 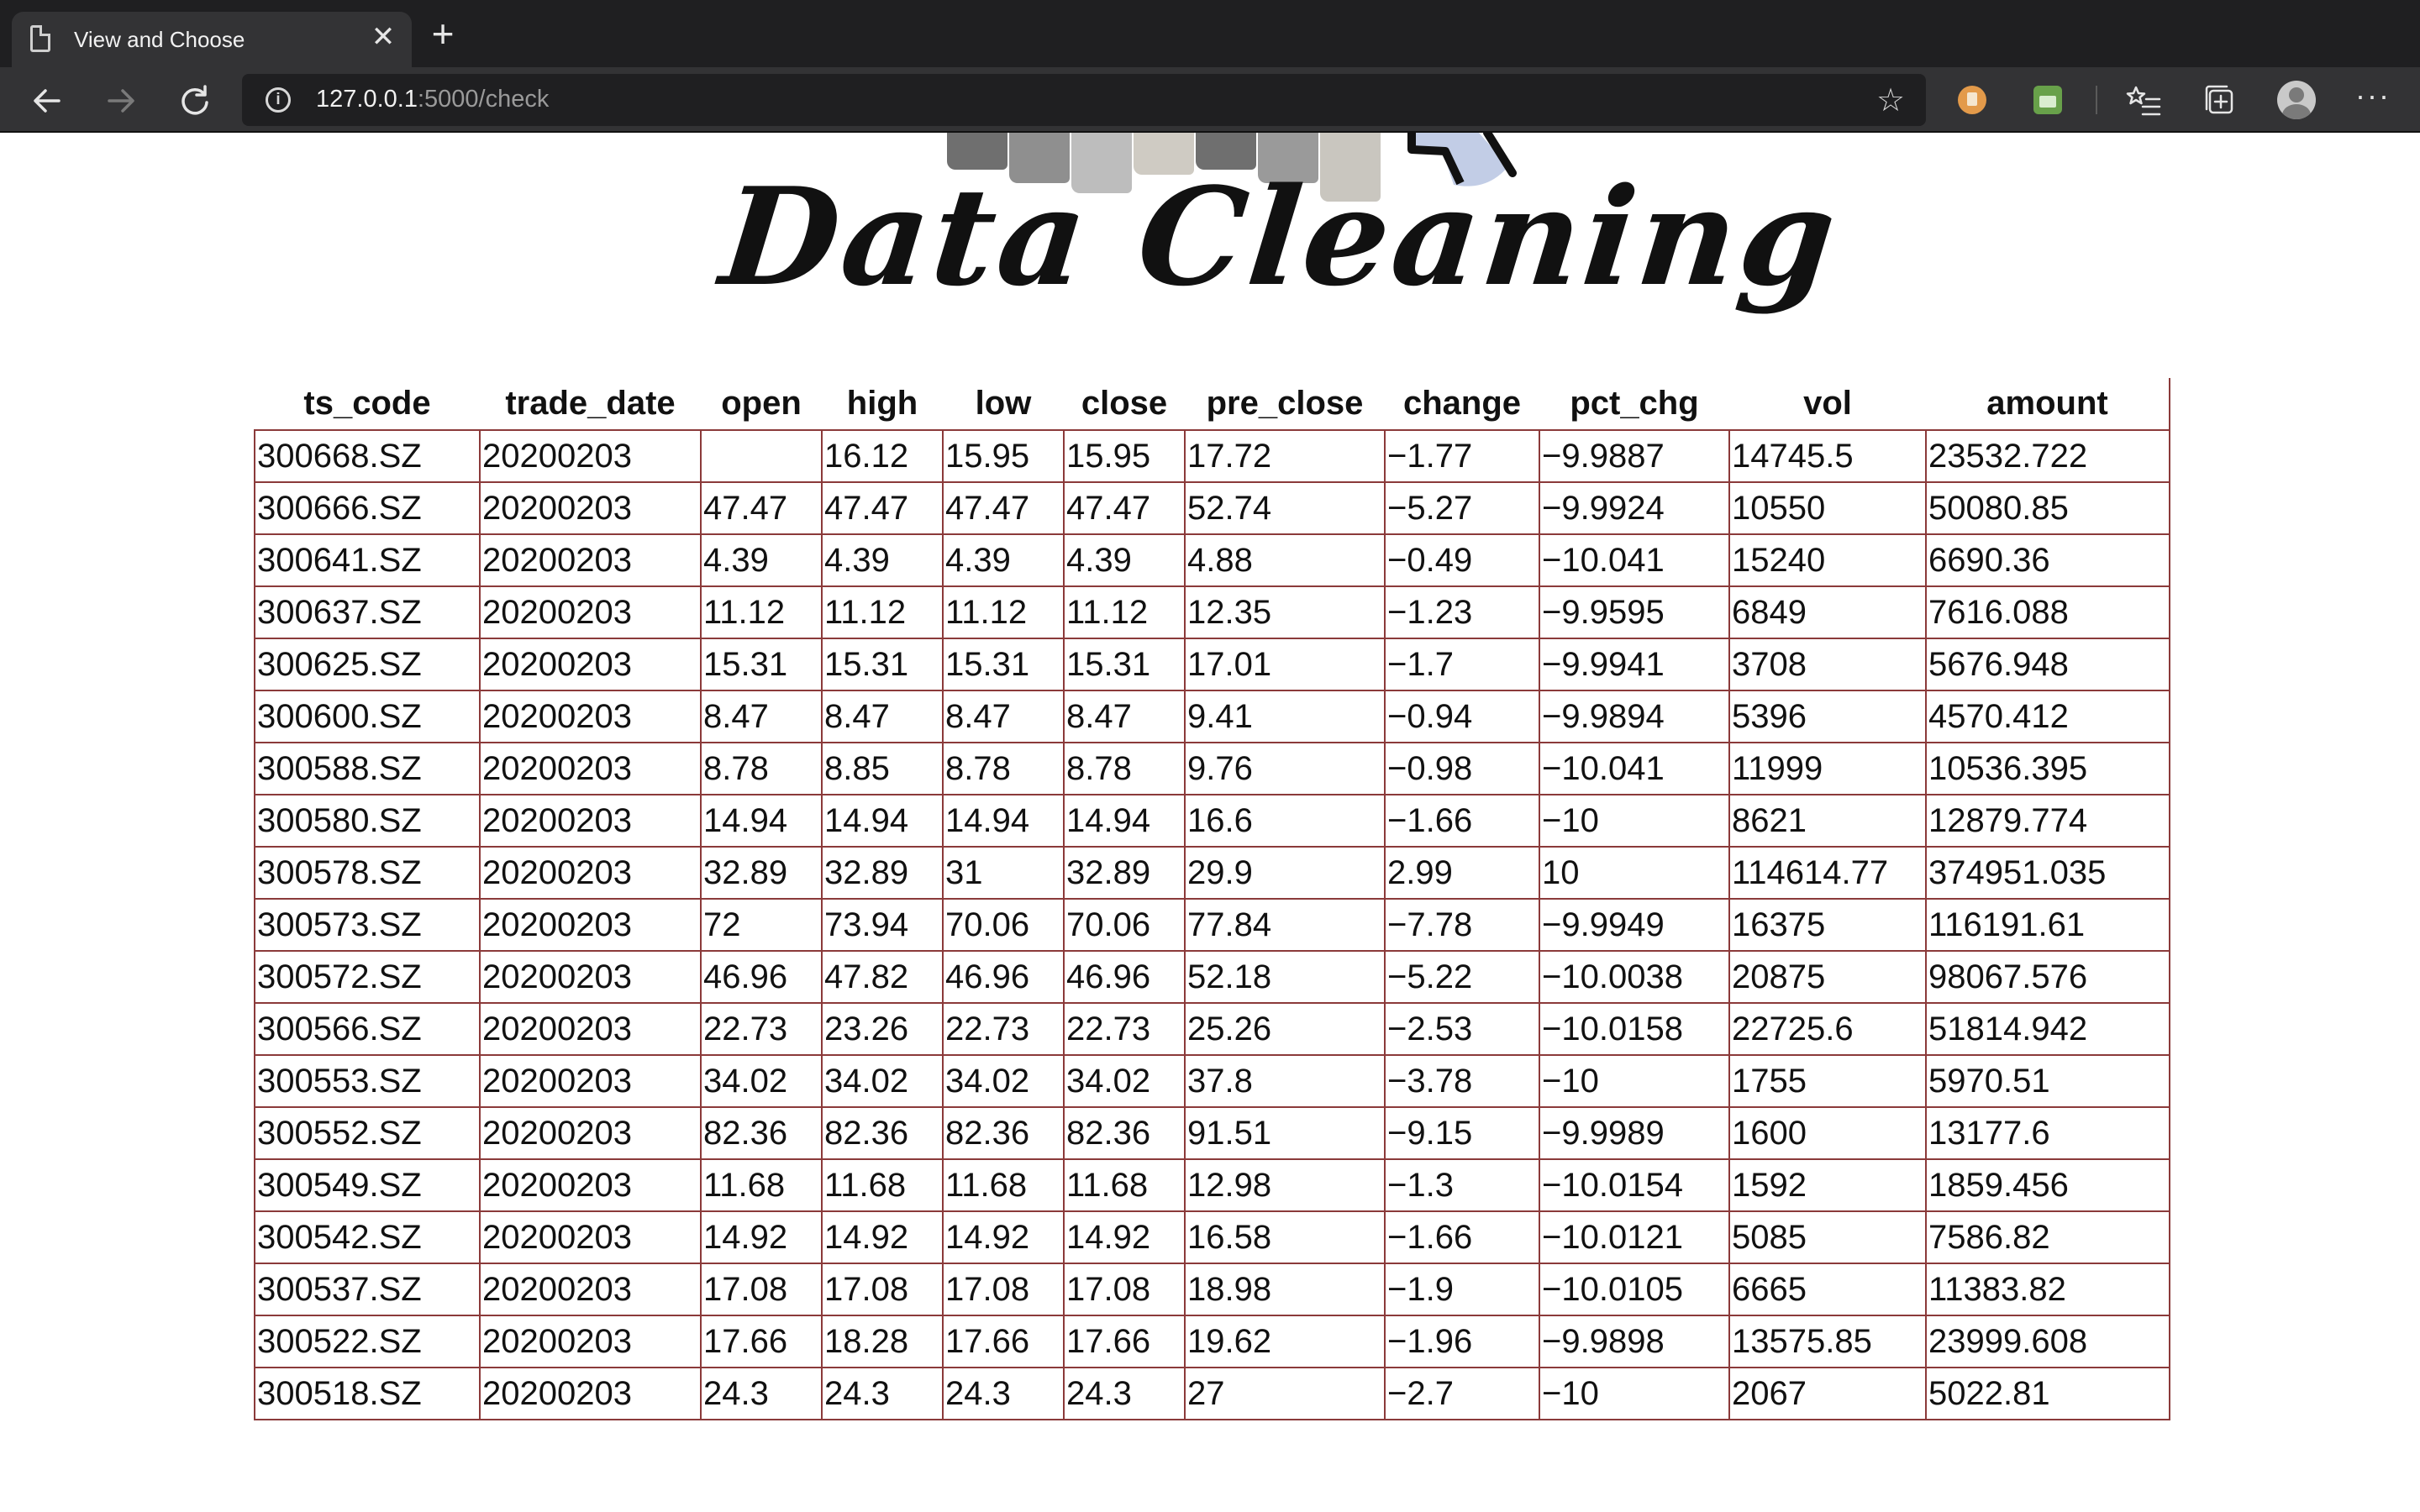 What do you see at coordinates (1285, 664) in the screenshot?
I see `table-cell-pre-close: 17.01` at bounding box center [1285, 664].